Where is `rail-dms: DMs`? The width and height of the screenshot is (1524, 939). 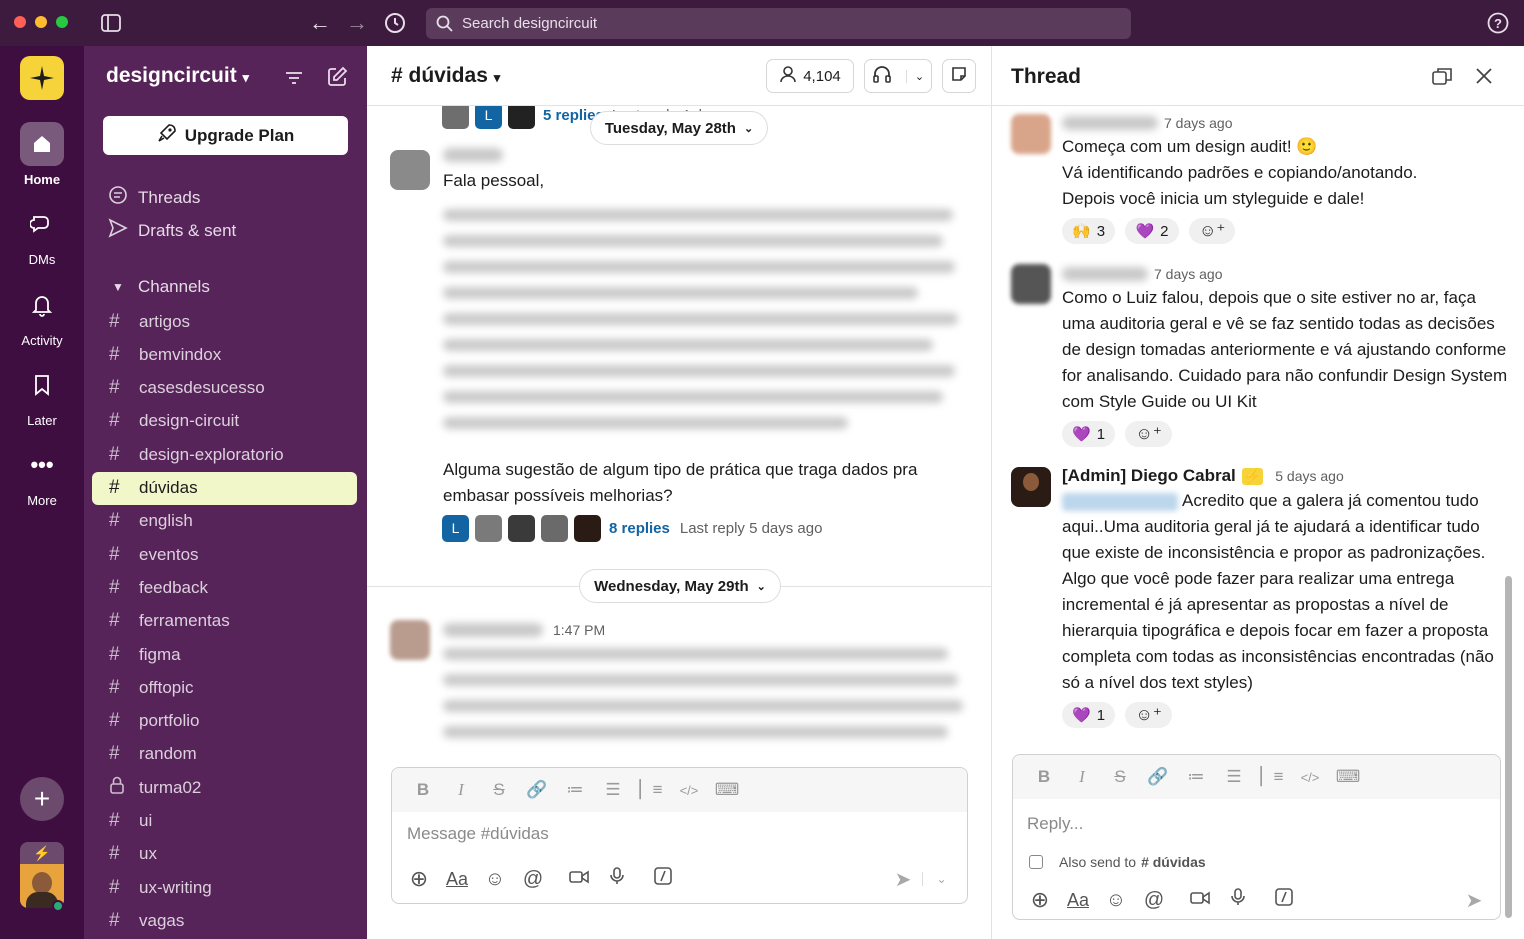
rail-dms: DMs is located at coordinates (42, 234).